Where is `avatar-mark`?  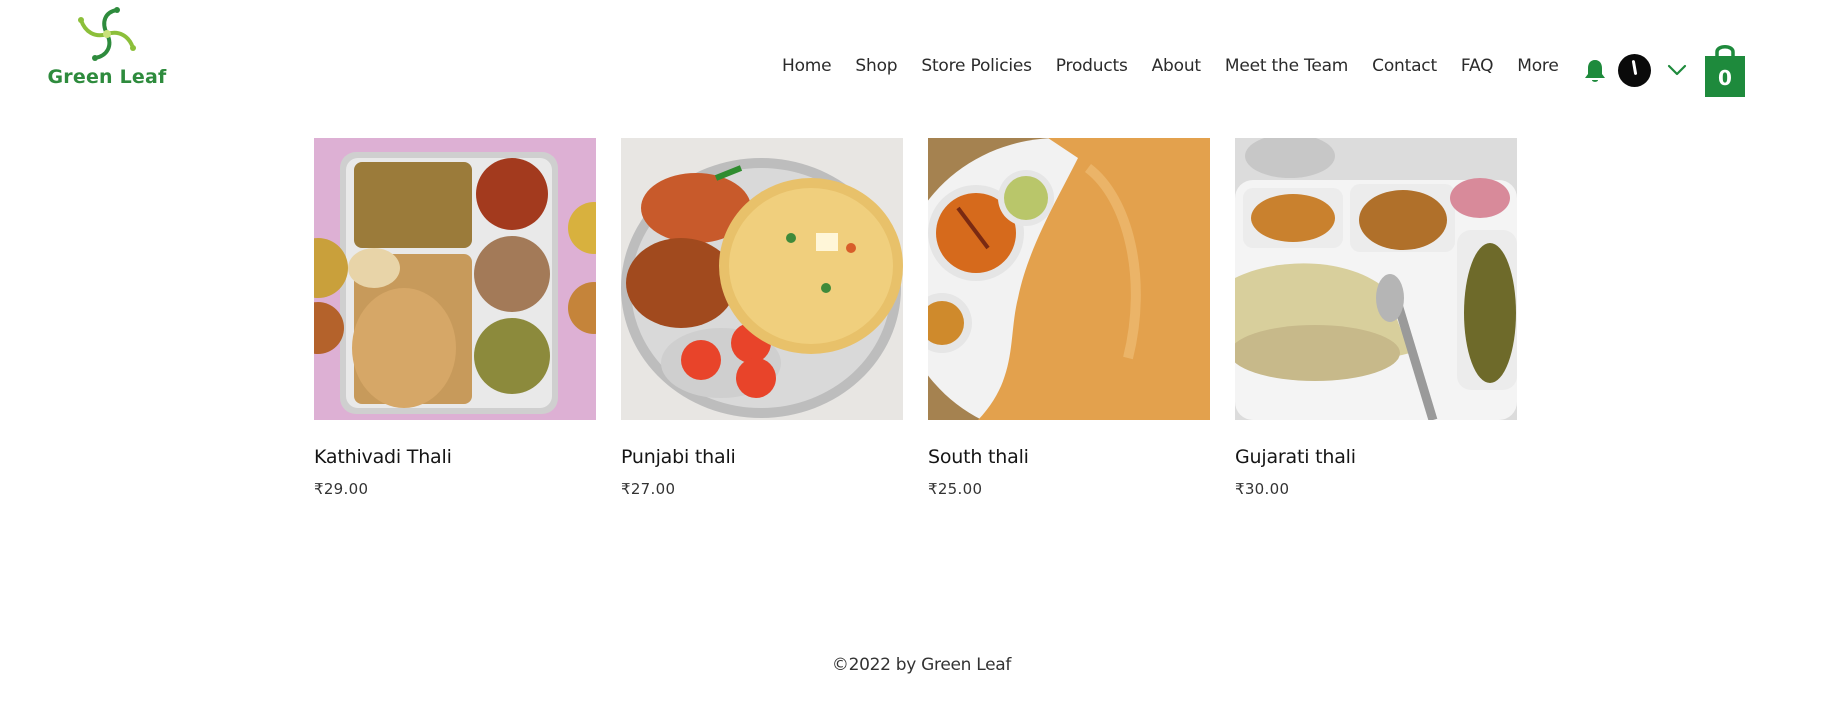
avatar-mark is located at coordinates (1634, 67).